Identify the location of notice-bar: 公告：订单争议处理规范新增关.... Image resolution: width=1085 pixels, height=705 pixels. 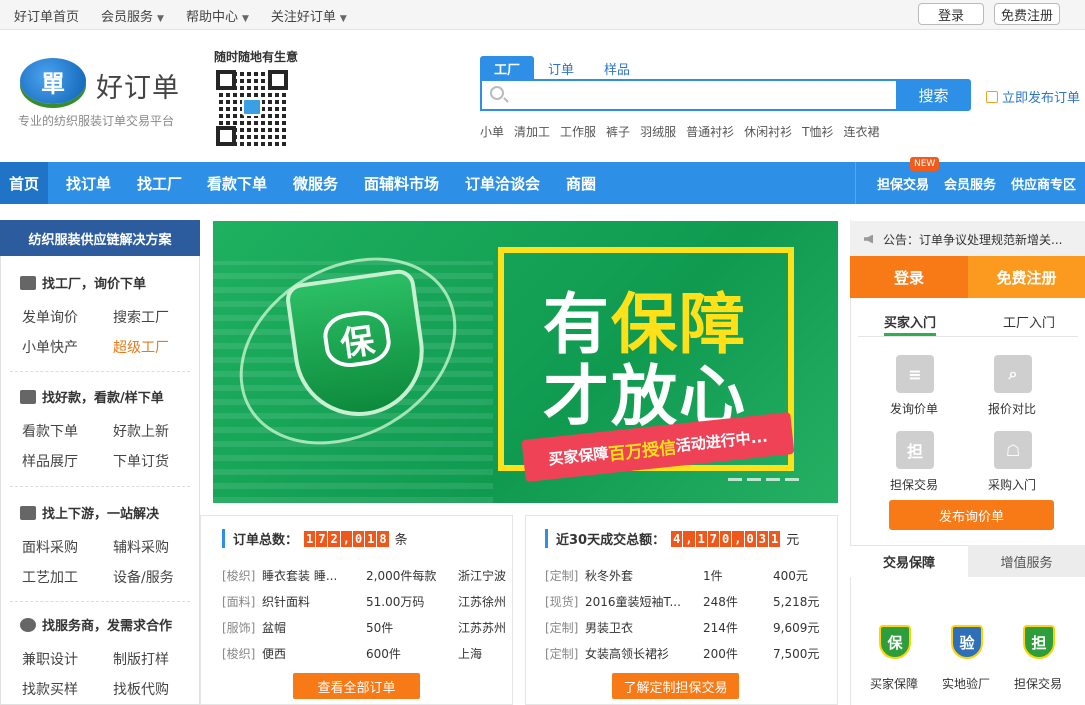
(967, 239).